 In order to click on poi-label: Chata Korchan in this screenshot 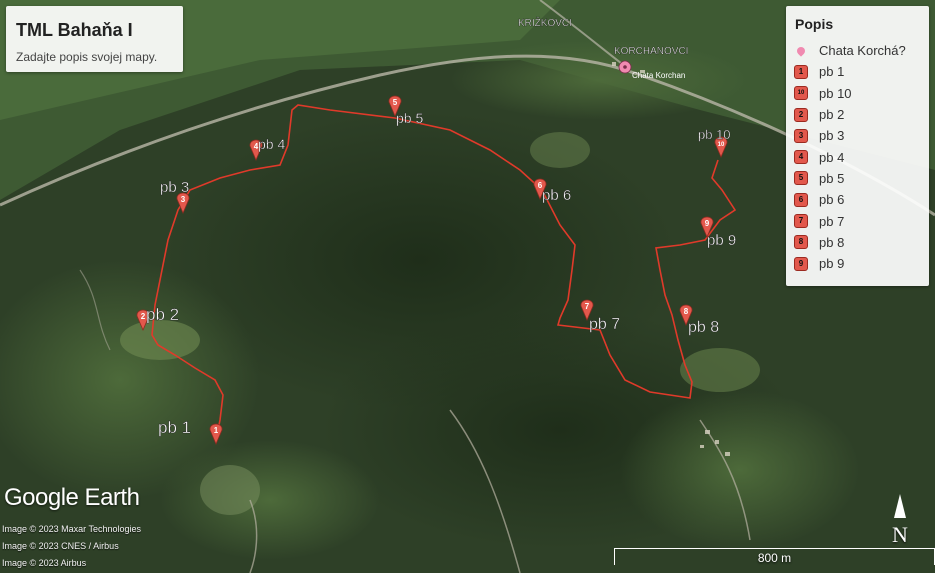, I will do `click(658, 75)`.